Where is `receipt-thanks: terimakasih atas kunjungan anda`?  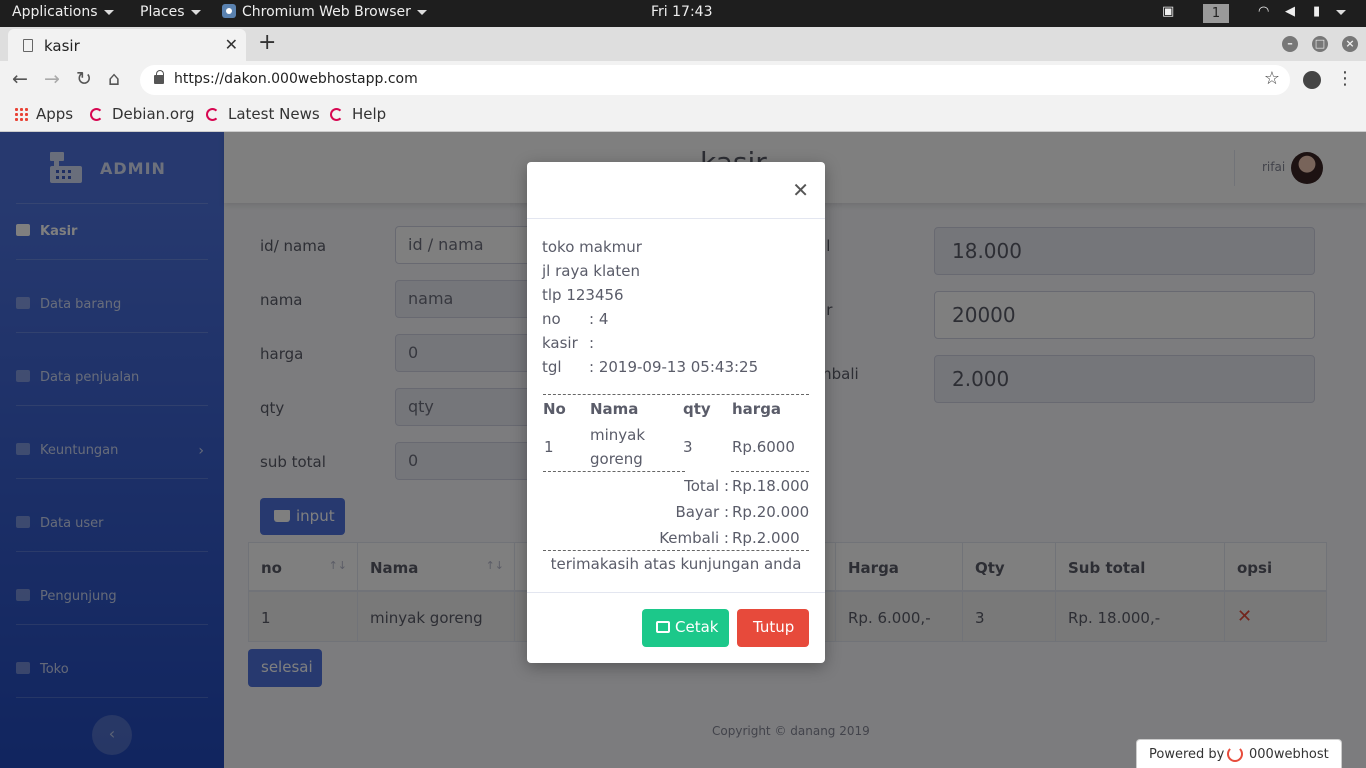
receipt-thanks: terimakasih atas kunjungan anda is located at coordinates (676, 564).